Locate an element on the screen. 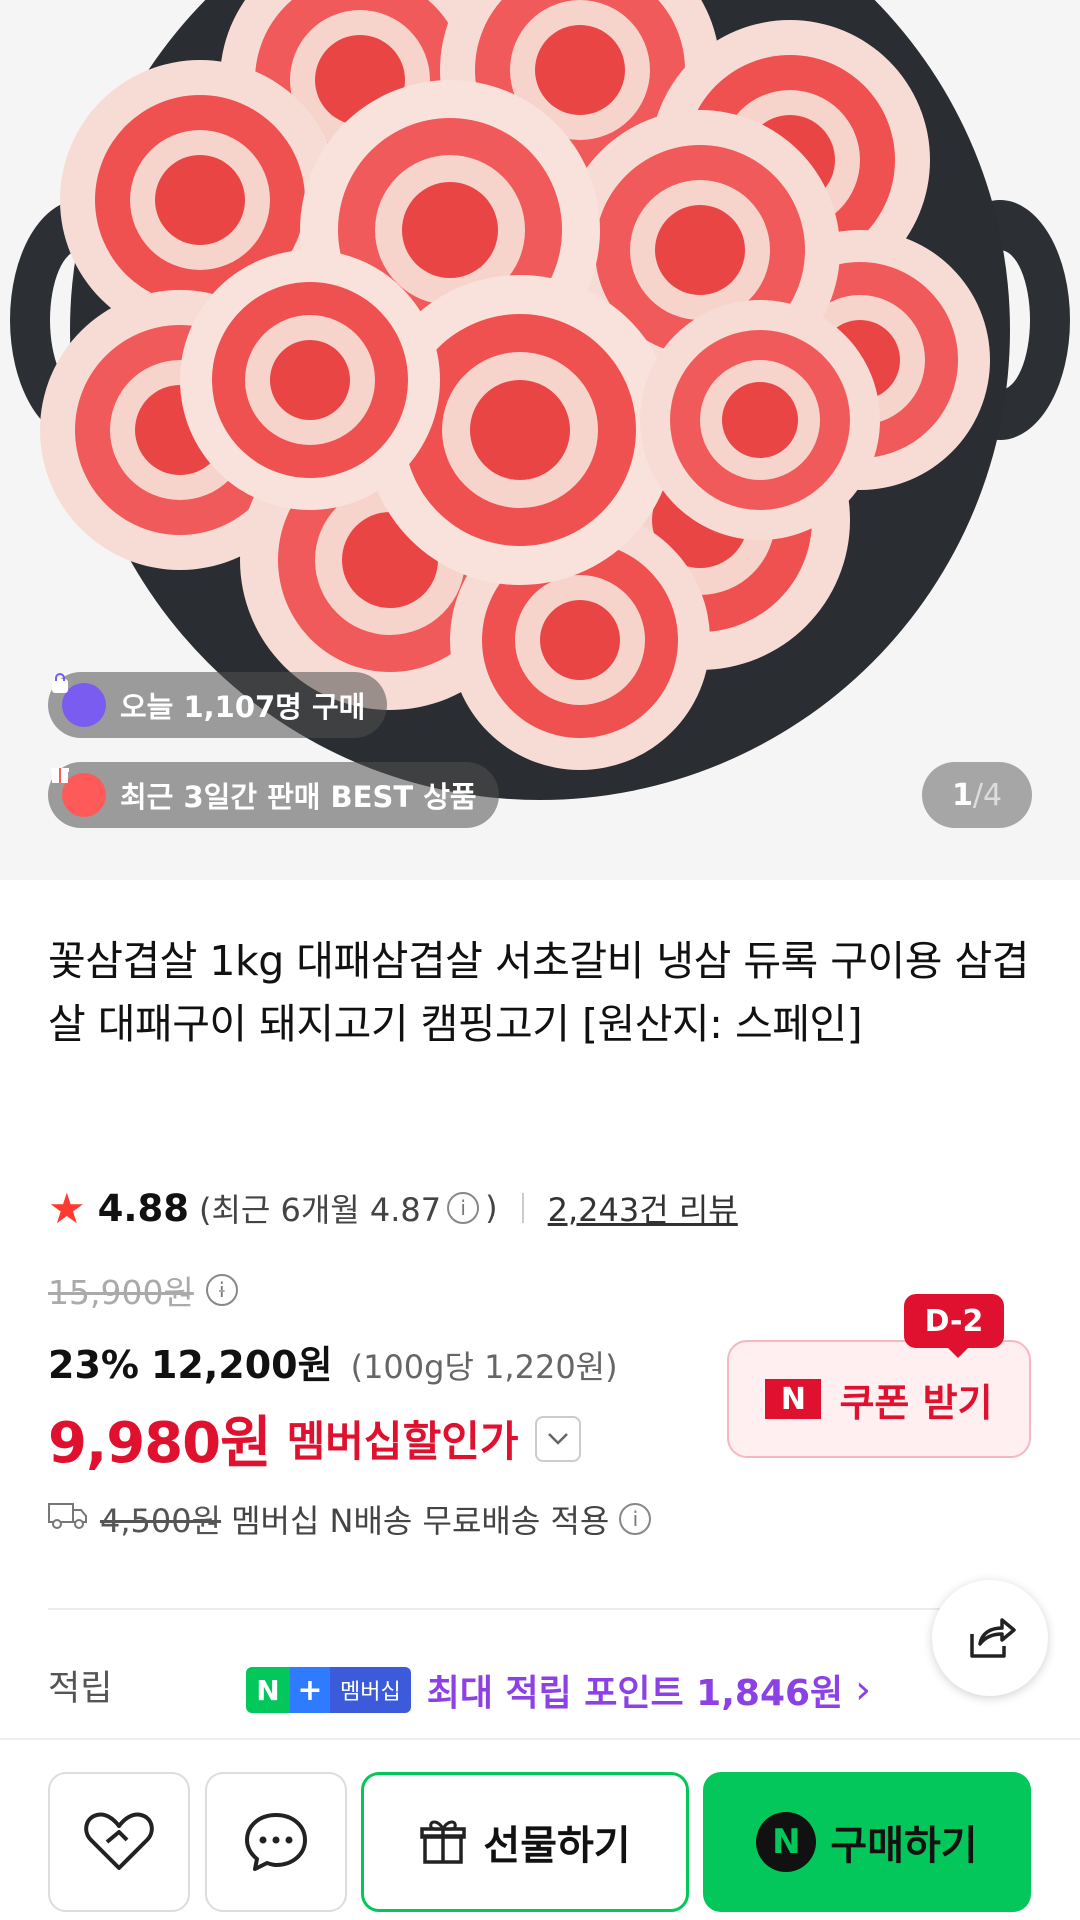 The height and width of the screenshot is (1920, 1080). image-counter: 1 / 4 is located at coordinates (977, 795).